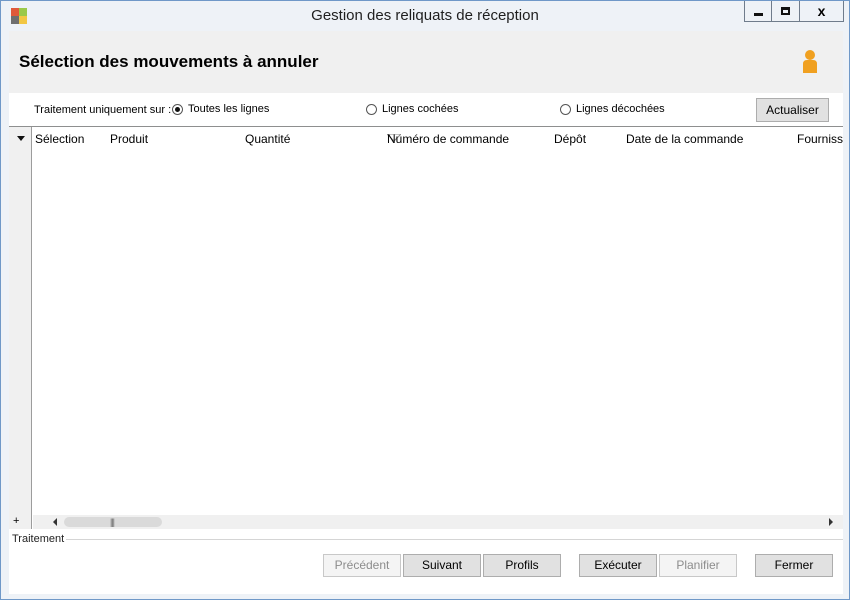 The image size is (850, 600). I want to click on radio-all-lines-label: Toutes les lignes, so click(229, 109).